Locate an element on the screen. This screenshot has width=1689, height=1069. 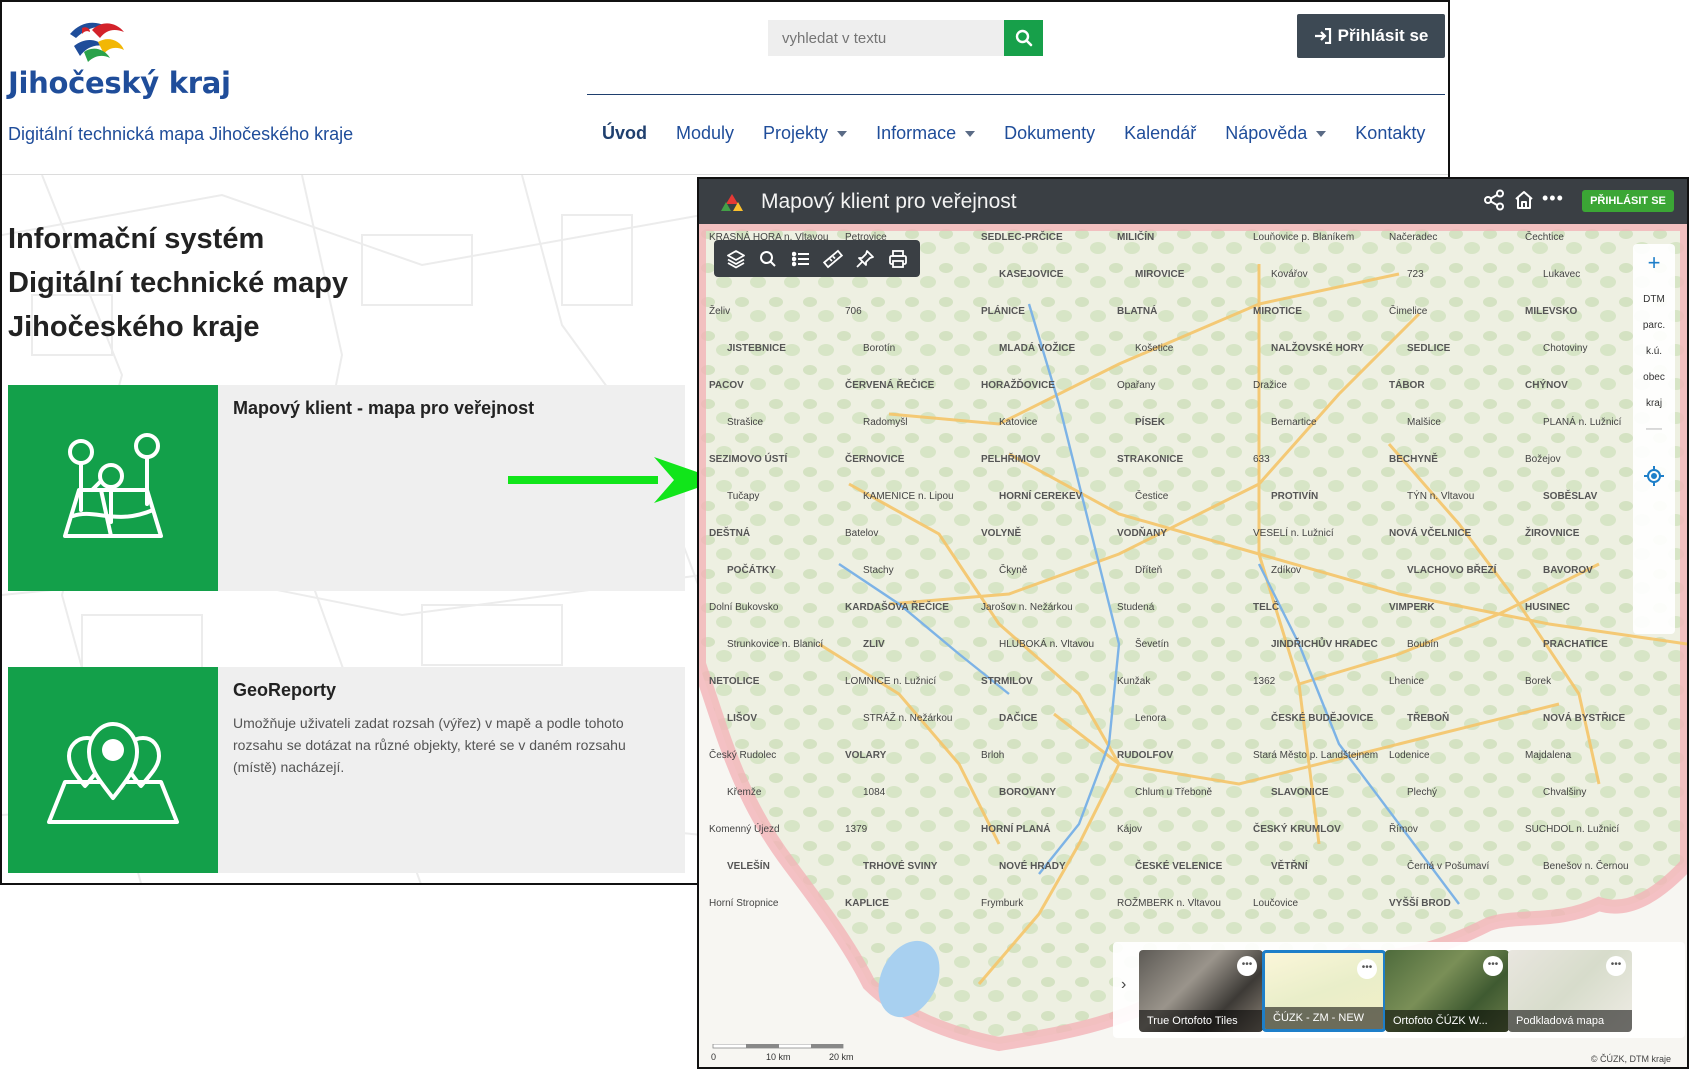
map-place-label: Borek is located at coordinates (1538, 681).